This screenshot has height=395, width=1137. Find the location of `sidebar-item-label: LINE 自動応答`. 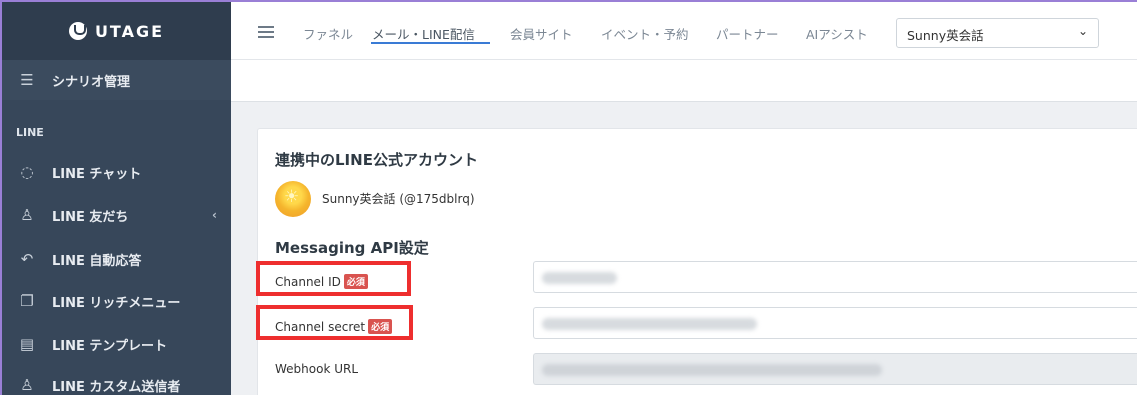

sidebar-item-label: LINE 自動応答 is located at coordinates (97, 261).